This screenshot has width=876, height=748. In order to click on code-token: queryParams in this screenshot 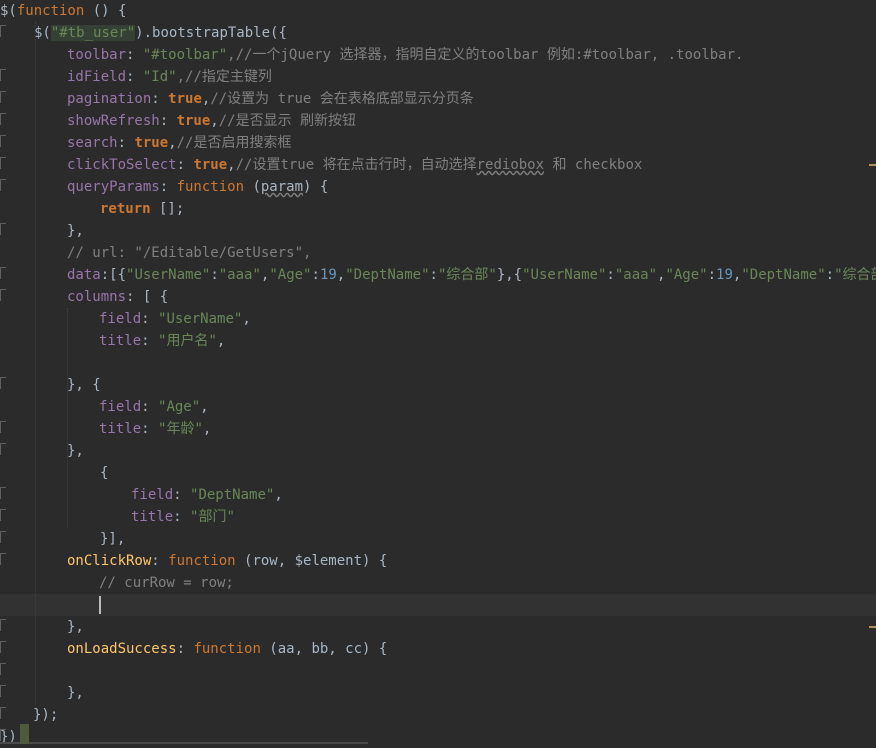, I will do `click(113, 187)`.